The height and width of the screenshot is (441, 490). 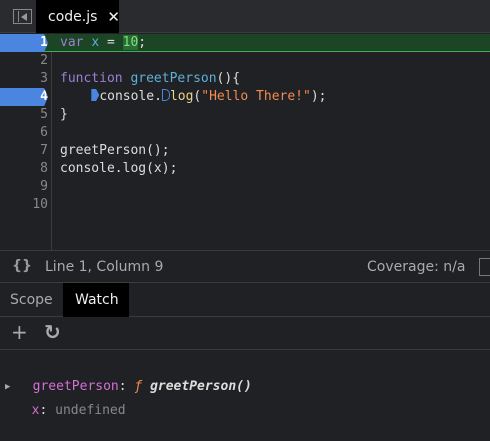 I want to click on method-name: log, so click(x=181, y=96).